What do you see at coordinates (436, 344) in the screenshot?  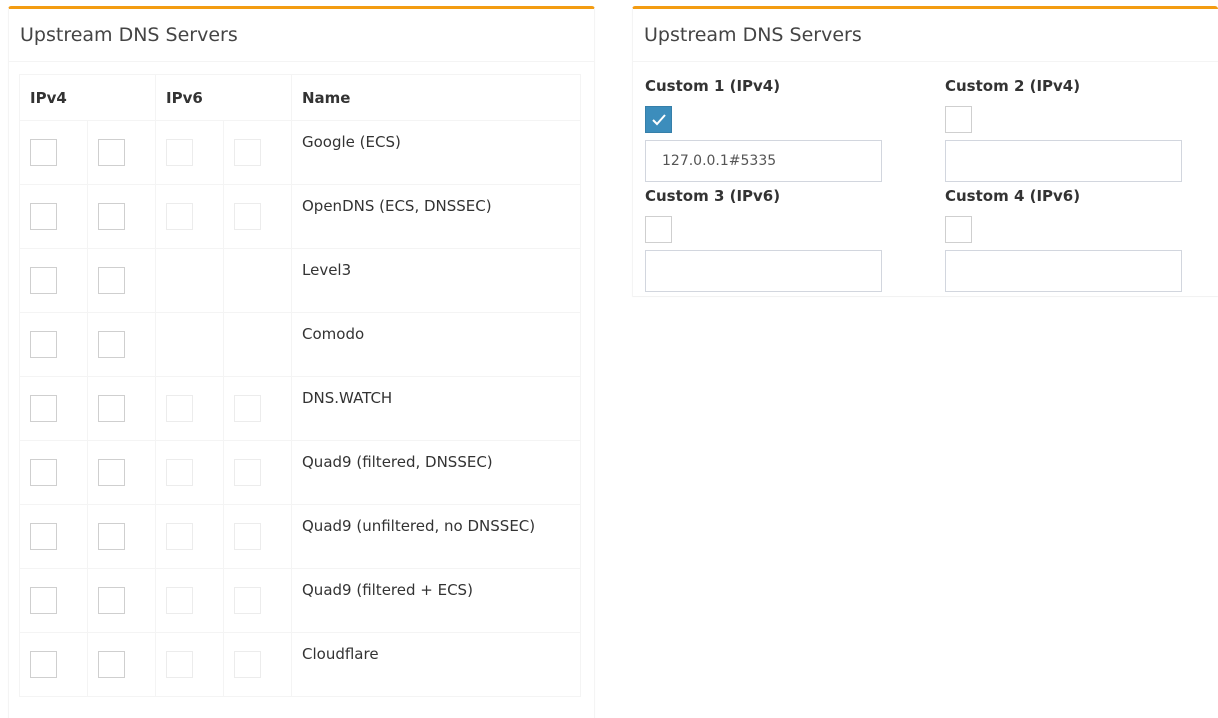 I see `server-name: Comodo` at bounding box center [436, 344].